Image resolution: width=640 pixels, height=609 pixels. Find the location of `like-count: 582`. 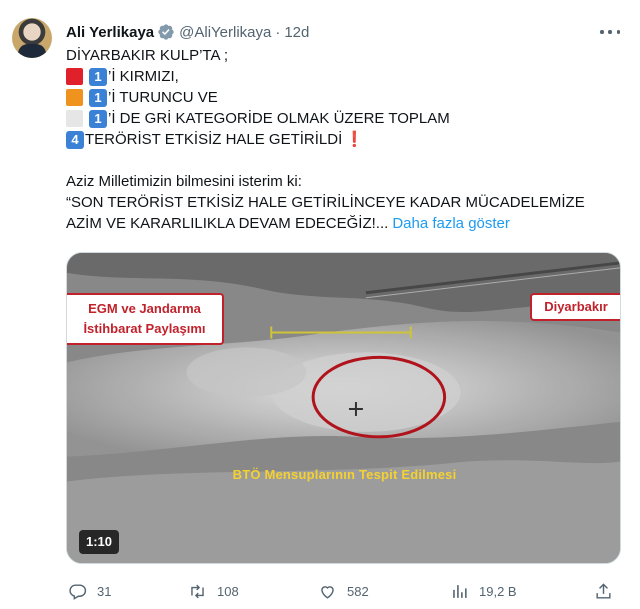

like-count: 582 is located at coordinates (358, 591).